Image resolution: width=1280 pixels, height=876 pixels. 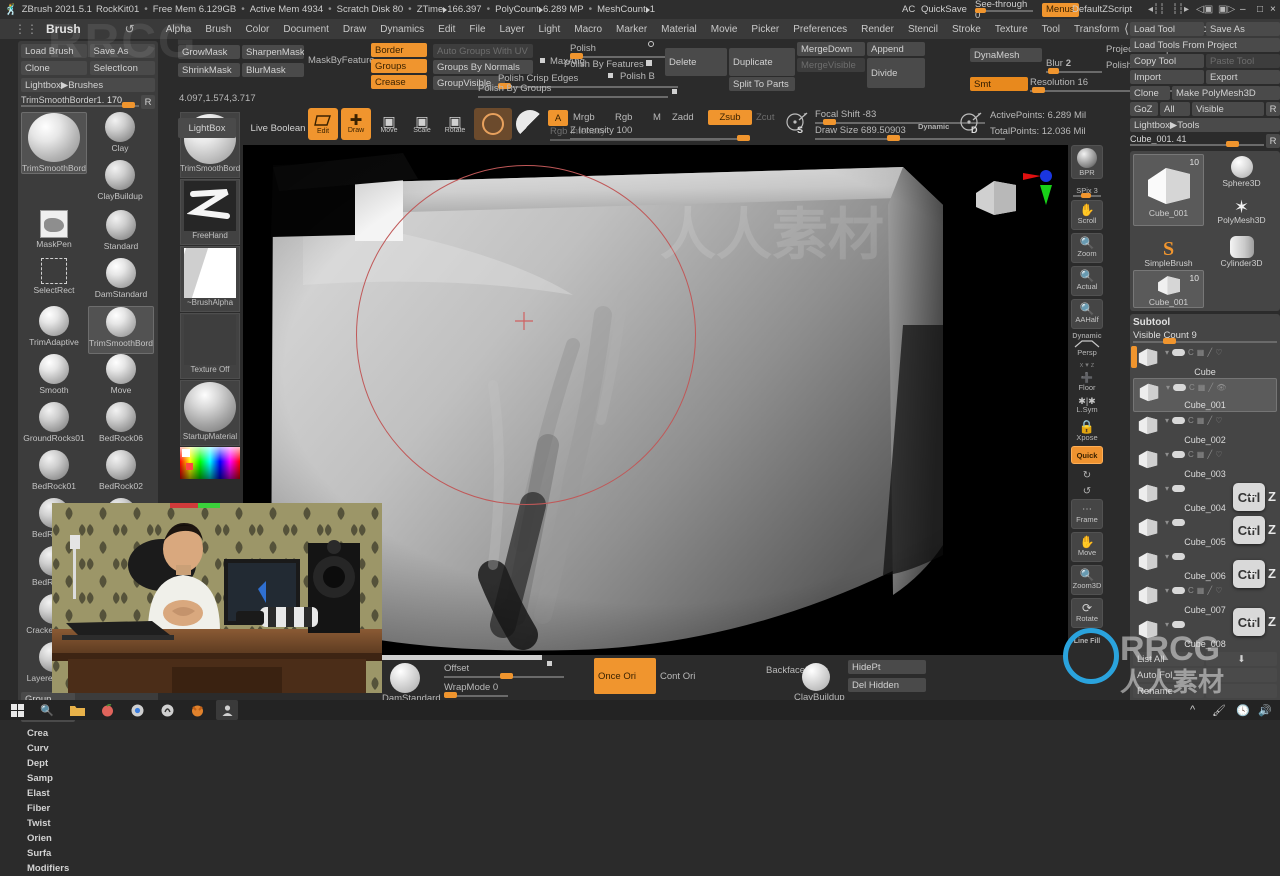 What do you see at coordinates (1218, 454) in the screenshot?
I see `eye-icon: ♡` at bounding box center [1218, 454].